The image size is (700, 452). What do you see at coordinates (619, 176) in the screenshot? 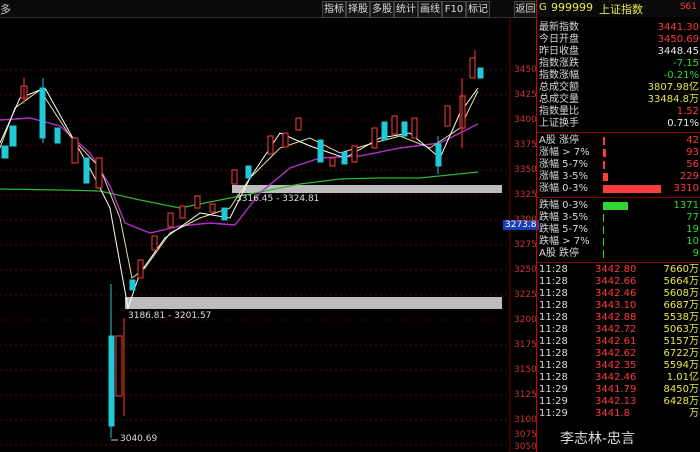
I see `breadth-row: 涨幅 3-5% 229` at bounding box center [619, 176].